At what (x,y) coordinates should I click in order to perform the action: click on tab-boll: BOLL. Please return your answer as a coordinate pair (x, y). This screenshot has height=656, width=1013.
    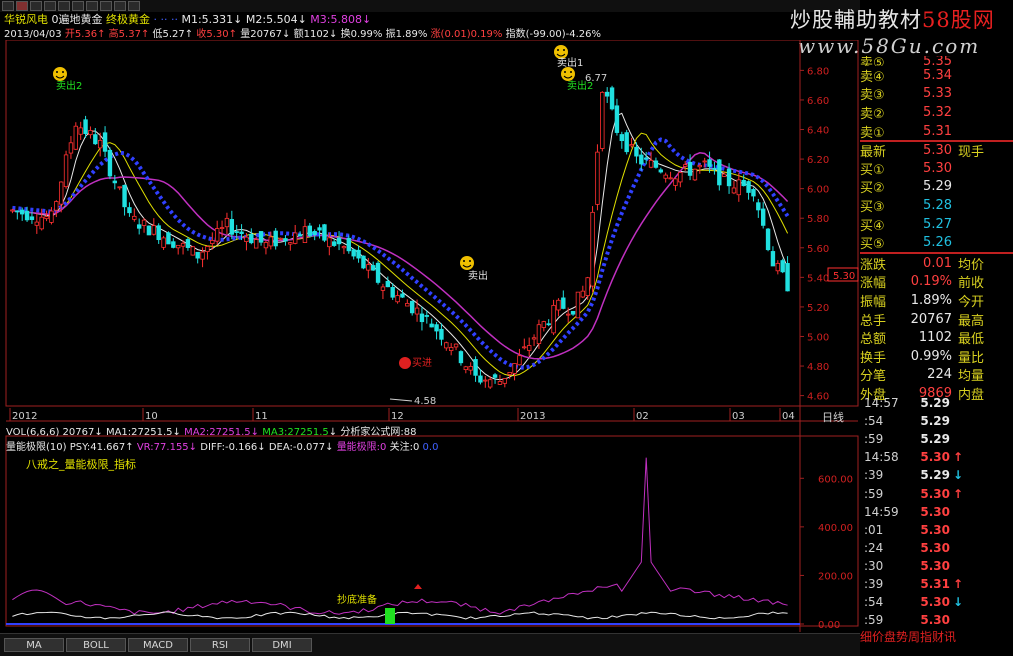
    Looking at the image, I should click on (96, 645).